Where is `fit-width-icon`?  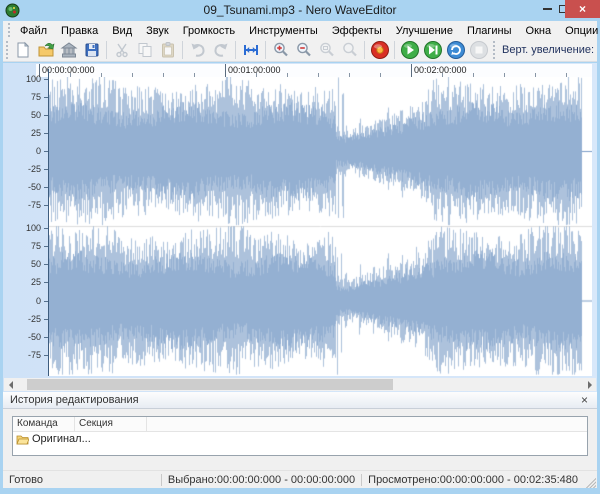
fit-width-icon is located at coordinates (251, 50).